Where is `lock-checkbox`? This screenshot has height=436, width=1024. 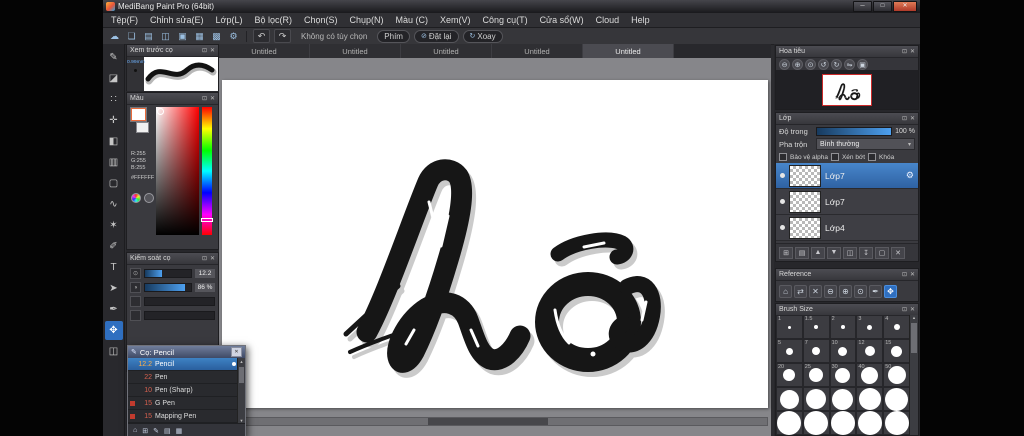 lock-checkbox is located at coordinates (872, 157).